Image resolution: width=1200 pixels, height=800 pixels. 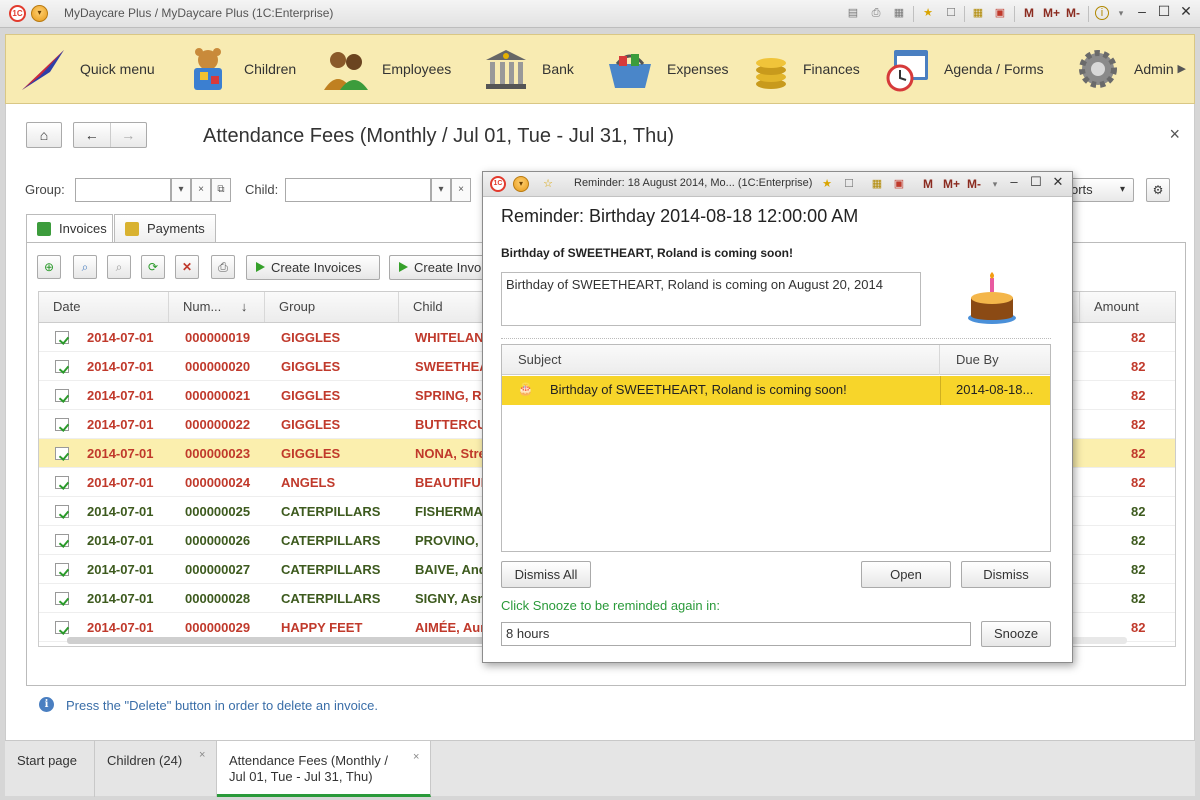 What do you see at coordinates (1121, 13) in the screenshot?
I see `help-dropdown-icon: ▾` at bounding box center [1121, 13].